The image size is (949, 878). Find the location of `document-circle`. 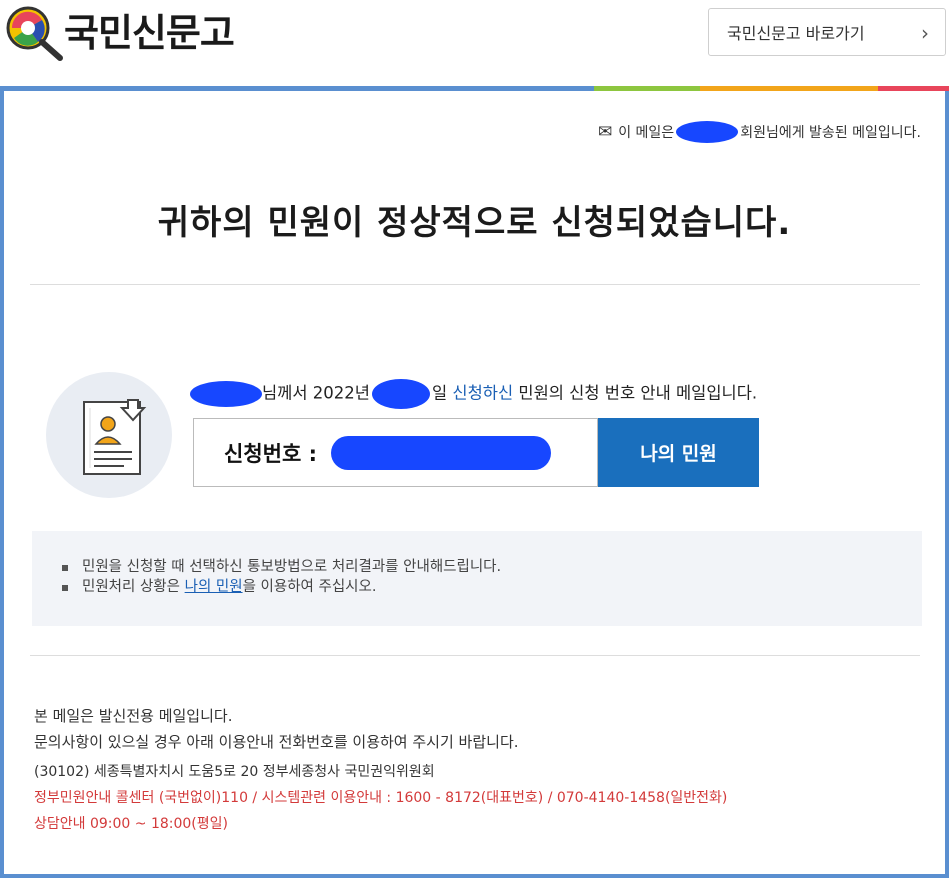

document-circle is located at coordinates (109, 435).